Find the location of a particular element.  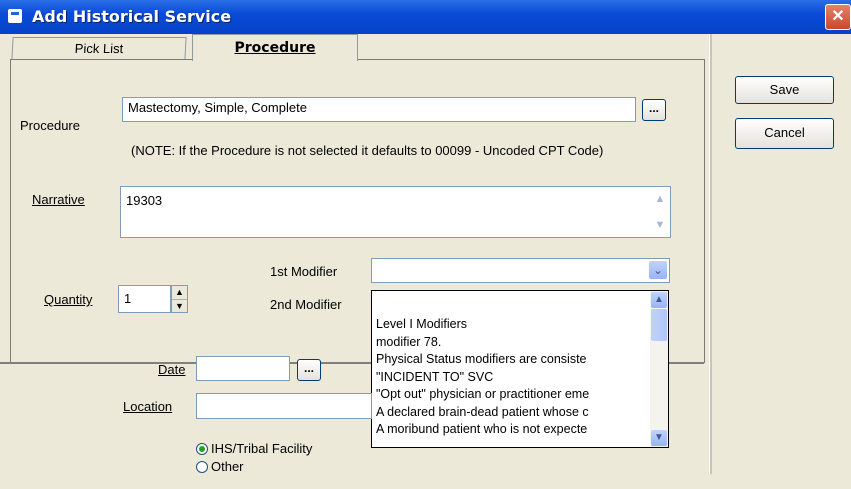

location-field is located at coordinates (284, 406).